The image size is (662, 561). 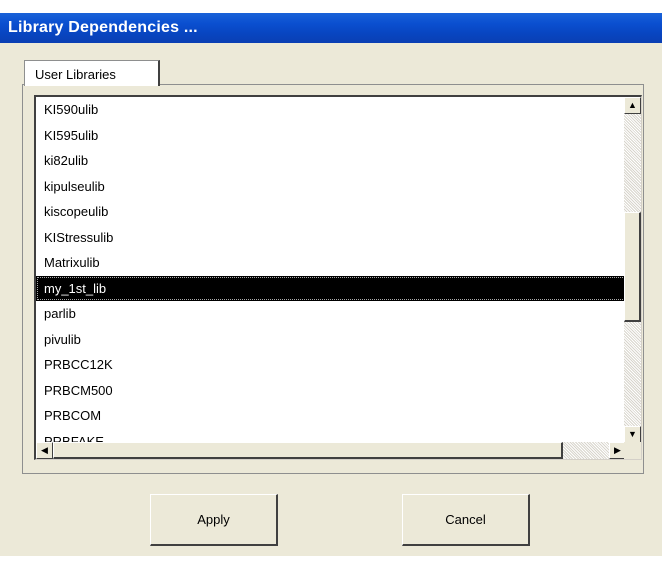 What do you see at coordinates (660, 299) in the screenshot?
I see `window-right-edge` at bounding box center [660, 299].